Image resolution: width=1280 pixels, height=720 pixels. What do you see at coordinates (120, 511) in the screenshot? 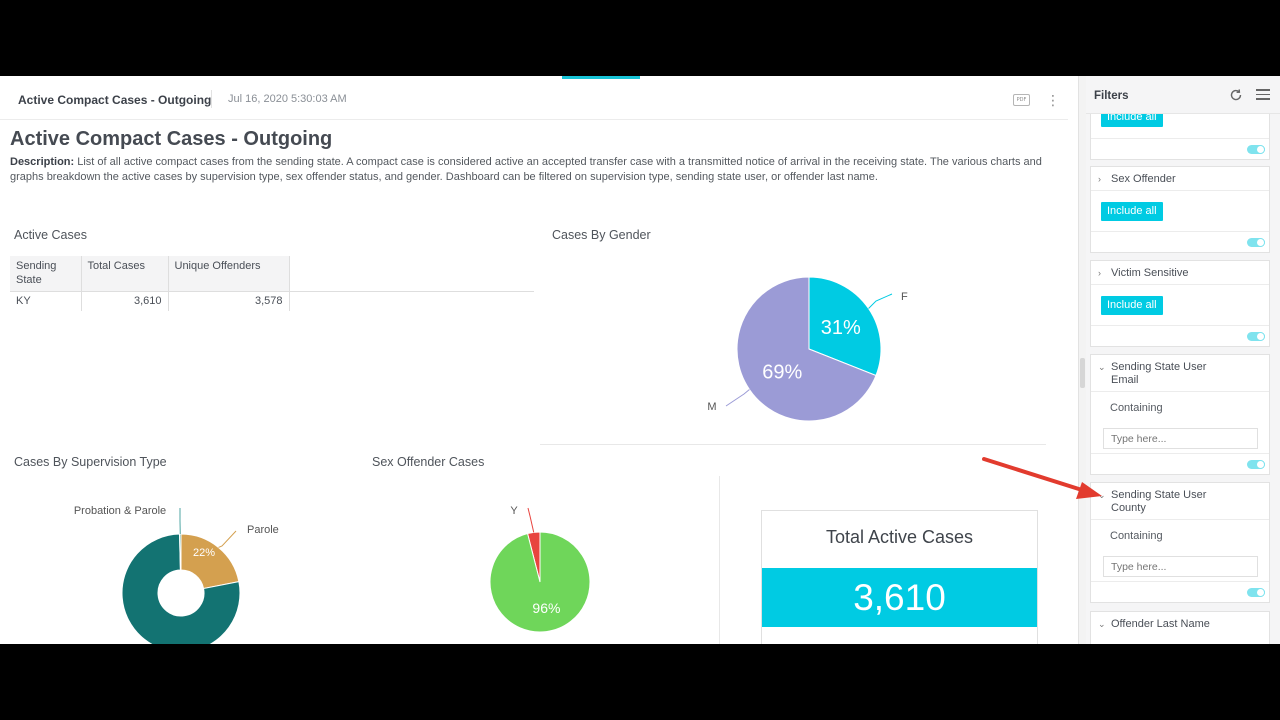
I see `pie-category-label: Probation & Parole` at bounding box center [120, 511].